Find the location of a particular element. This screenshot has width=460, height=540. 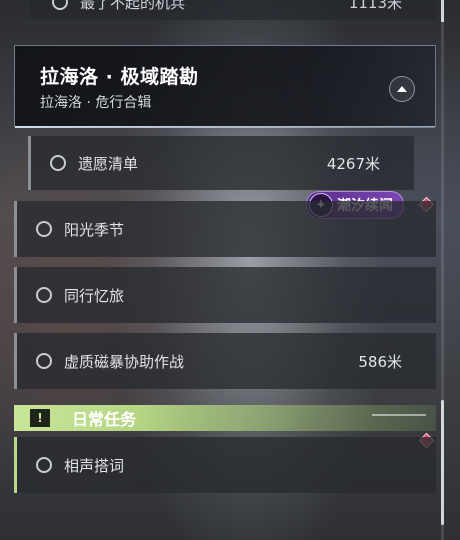

quest-item-partial: 最了不起的机兵 1113米 is located at coordinates (233, 10).